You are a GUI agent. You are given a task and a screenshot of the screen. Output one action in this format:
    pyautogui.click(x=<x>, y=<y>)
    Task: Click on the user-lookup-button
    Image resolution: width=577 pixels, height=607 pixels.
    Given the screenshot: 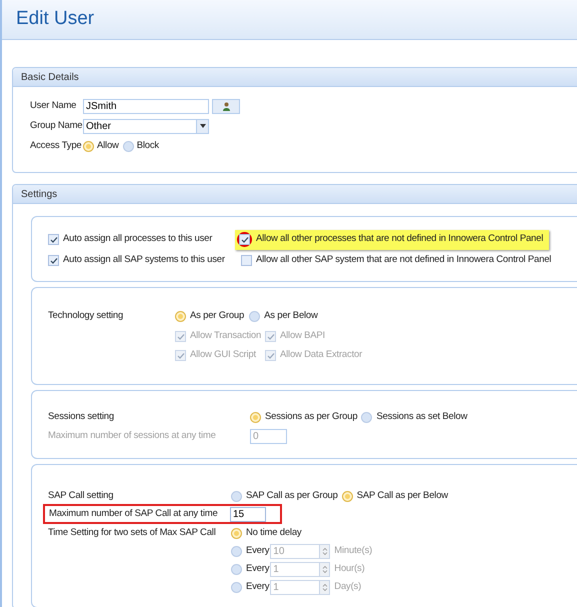 What is the action you would take?
    pyautogui.click(x=226, y=106)
    